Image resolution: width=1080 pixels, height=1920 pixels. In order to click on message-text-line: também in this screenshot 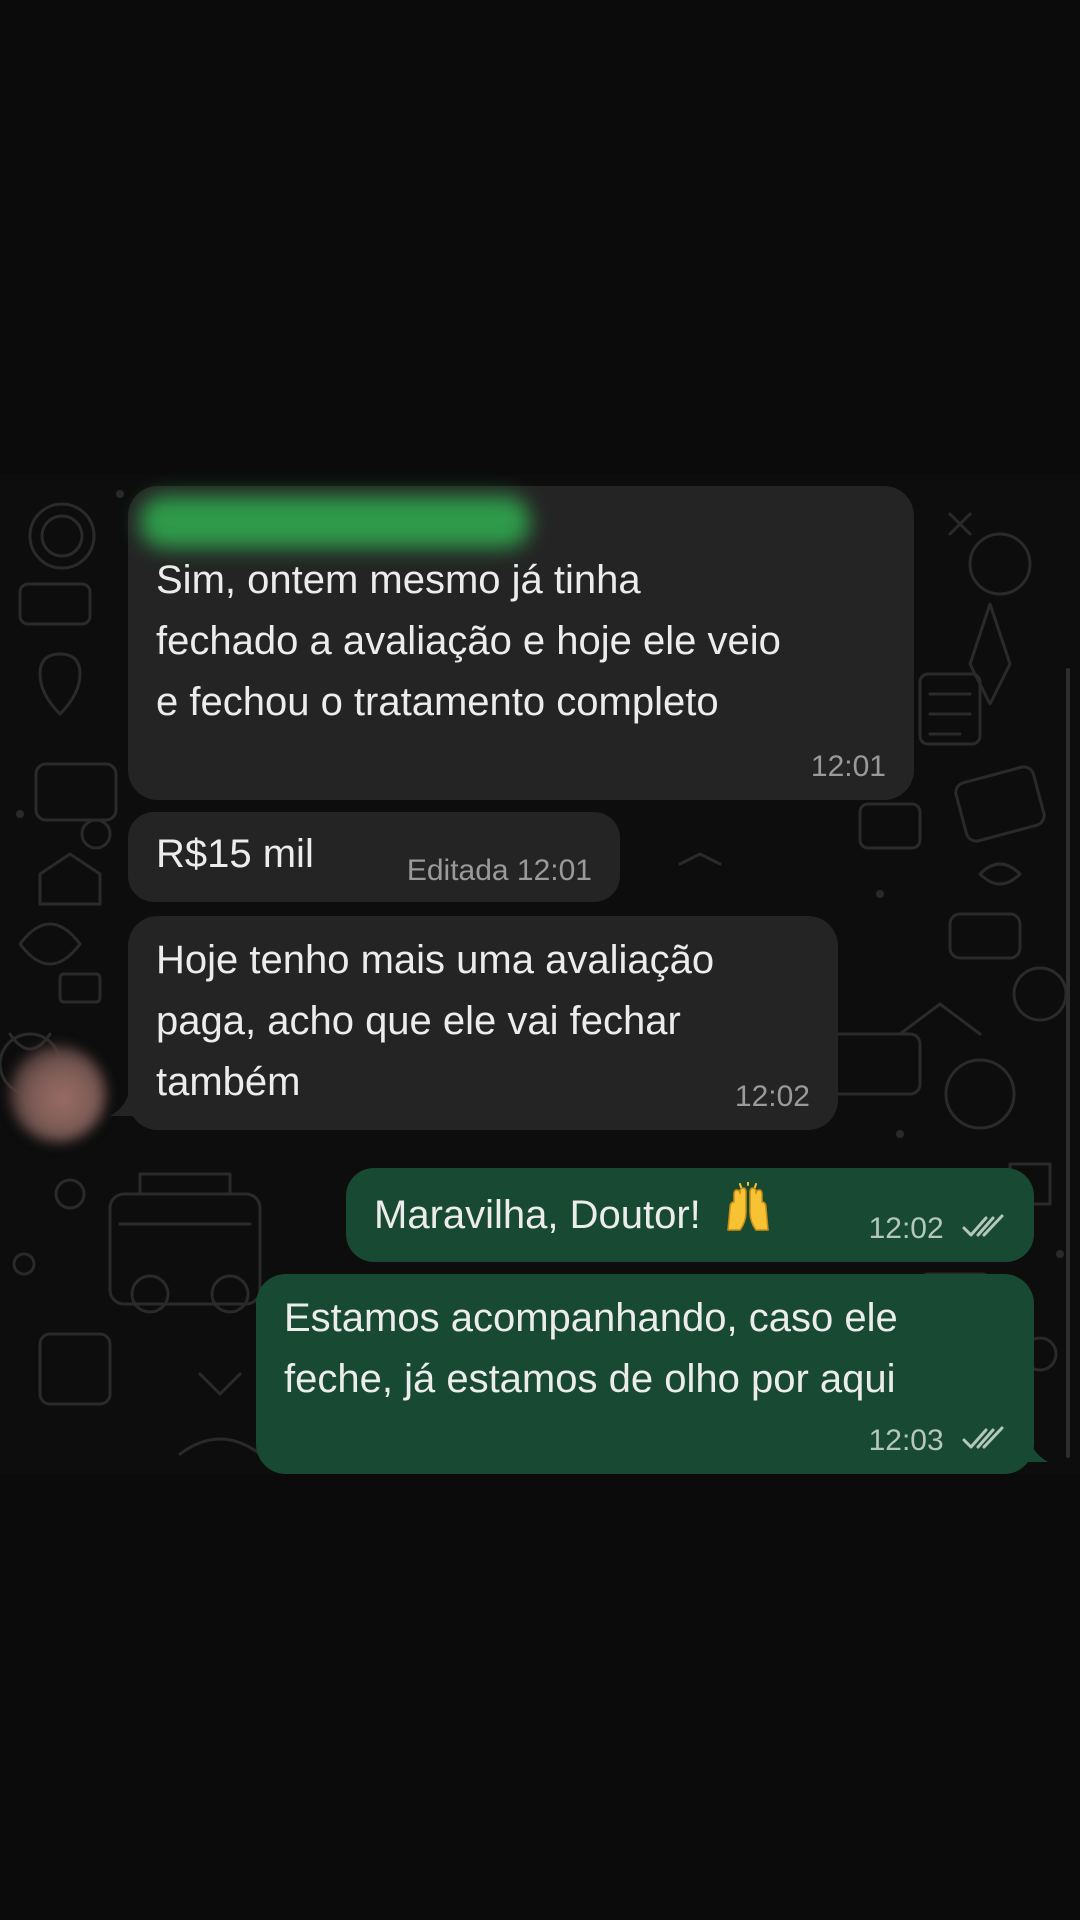, I will do `click(228, 1082)`.